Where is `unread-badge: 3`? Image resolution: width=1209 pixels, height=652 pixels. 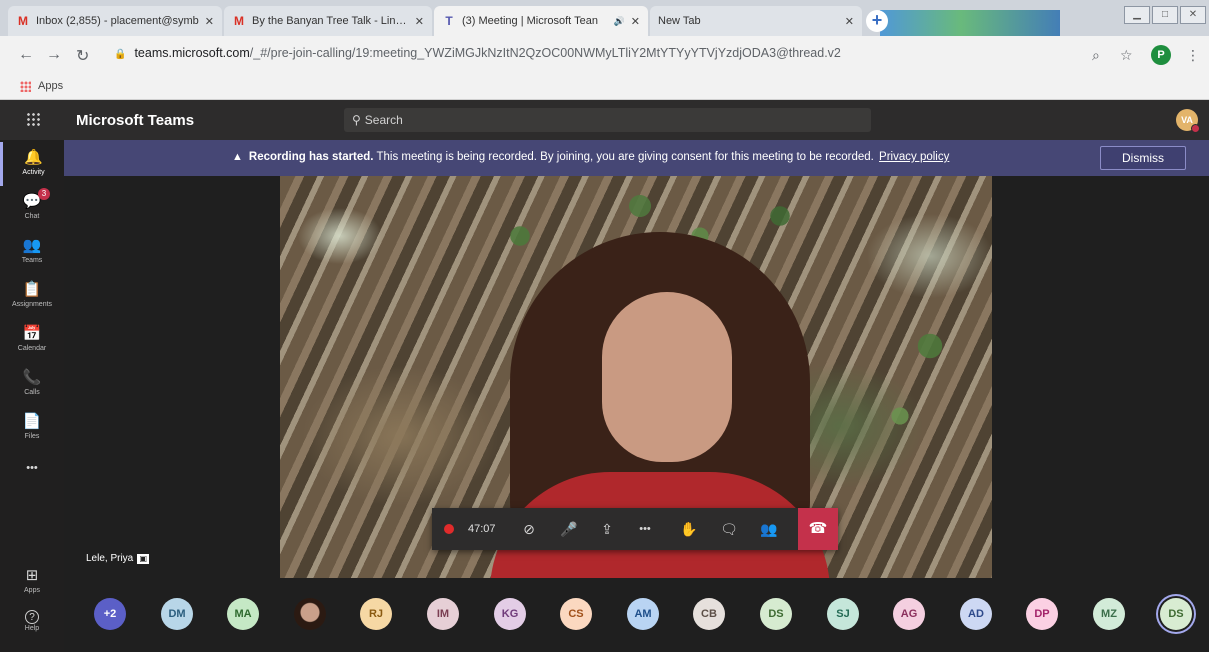
unread-badge: 3 is located at coordinates (44, 194).